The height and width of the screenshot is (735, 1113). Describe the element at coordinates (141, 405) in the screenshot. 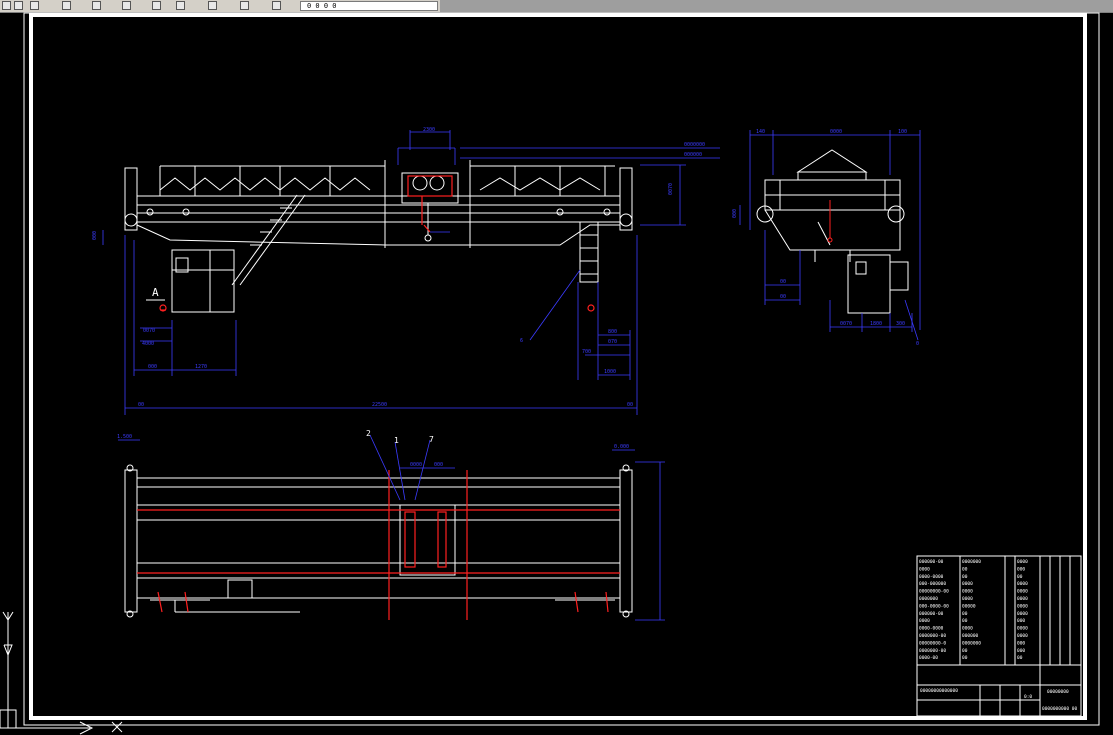

I see `front-dim-span-left: 00` at that location.